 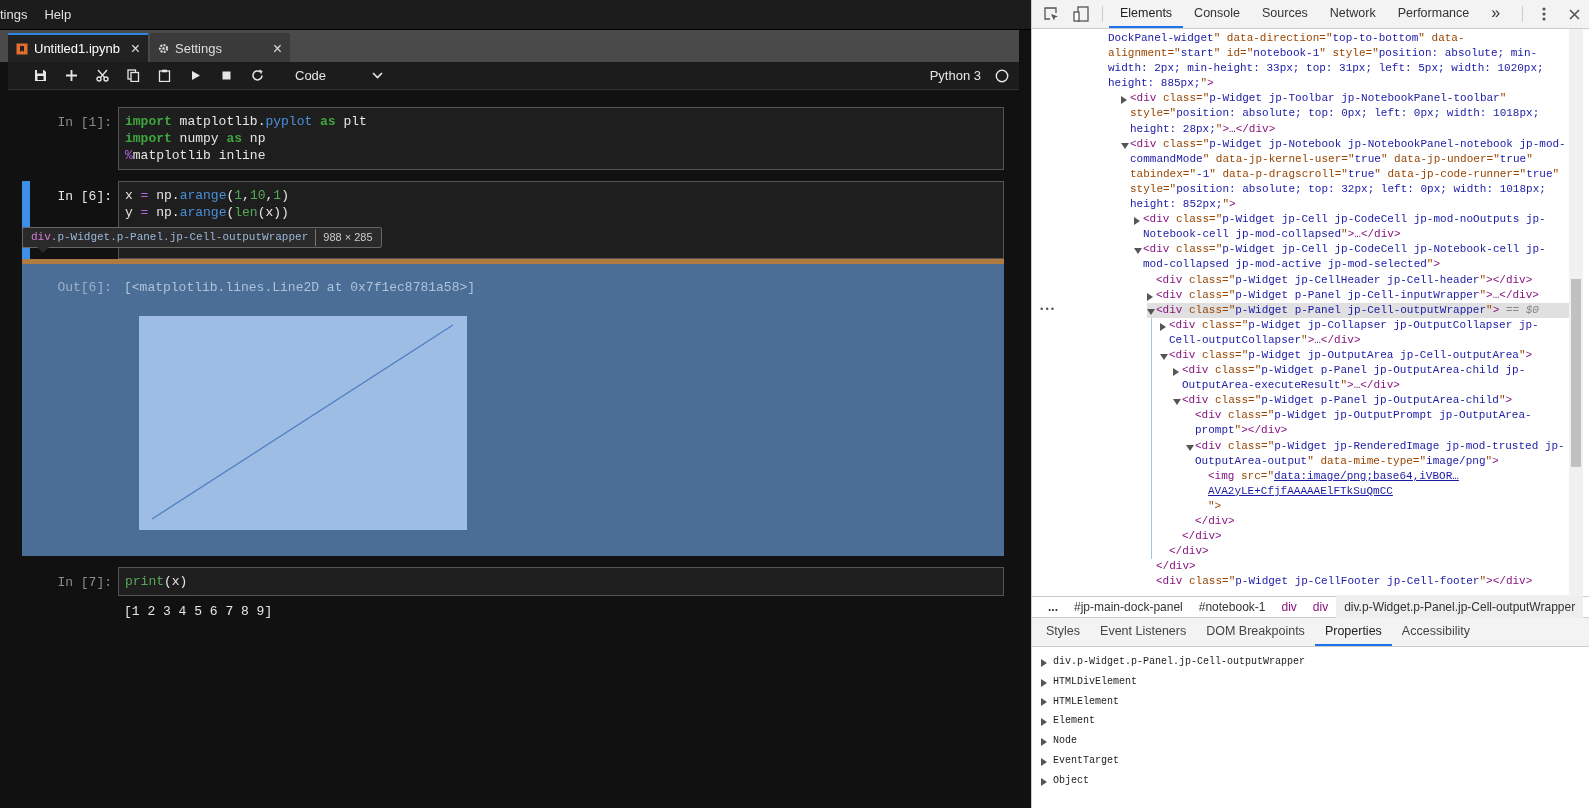 What do you see at coordinates (84, 123) in the screenshot?
I see `input-prompt: In [1]:` at bounding box center [84, 123].